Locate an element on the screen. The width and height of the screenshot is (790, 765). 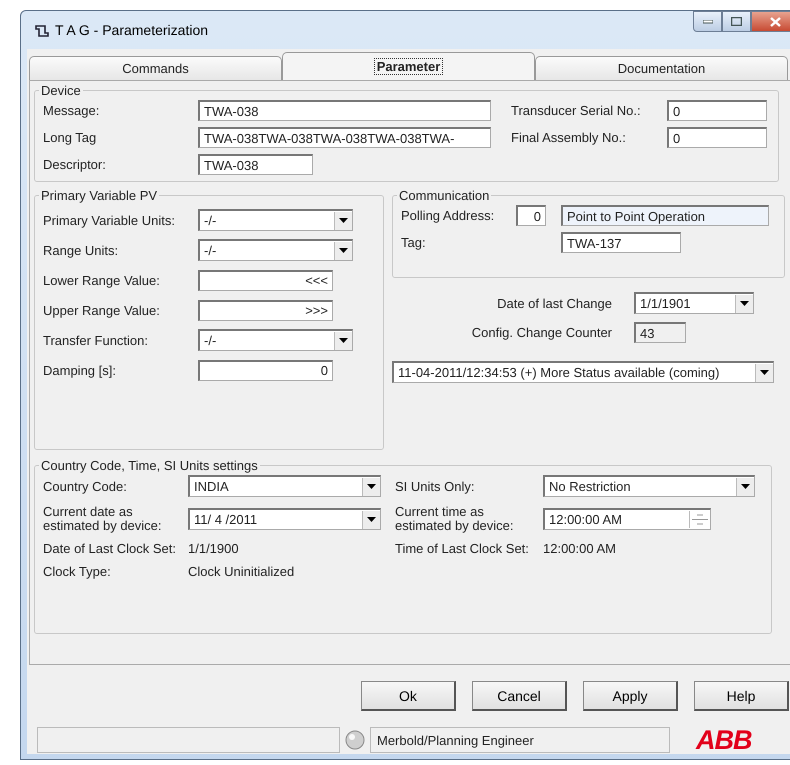
input-field: >>> is located at coordinates (265, 310).